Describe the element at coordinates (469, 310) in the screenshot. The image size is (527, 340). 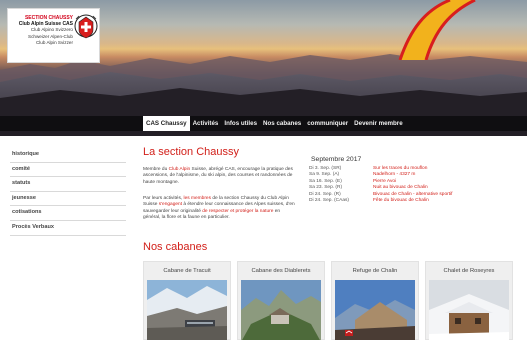
I see `chalet-roseyres-photo` at that location.